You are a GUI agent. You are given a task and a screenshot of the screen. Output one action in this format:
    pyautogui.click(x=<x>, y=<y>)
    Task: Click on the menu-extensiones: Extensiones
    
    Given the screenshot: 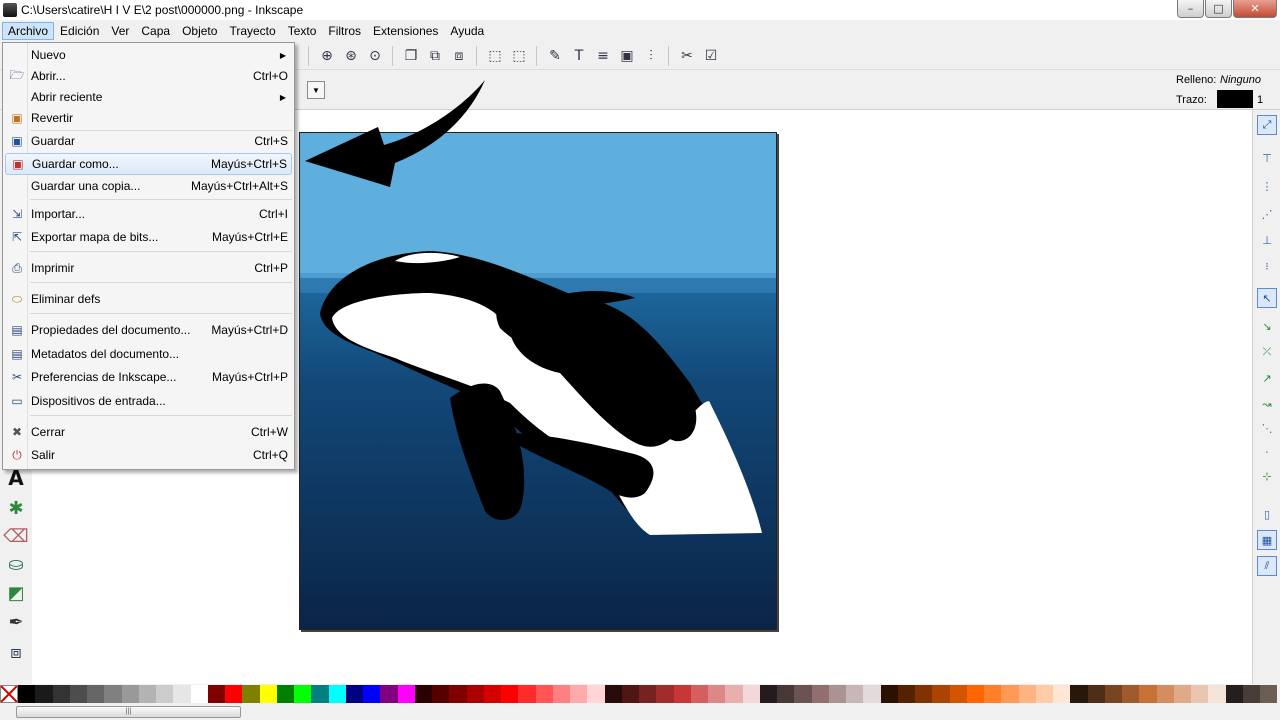 What is the action you would take?
    pyautogui.click(x=405, y=31)
    